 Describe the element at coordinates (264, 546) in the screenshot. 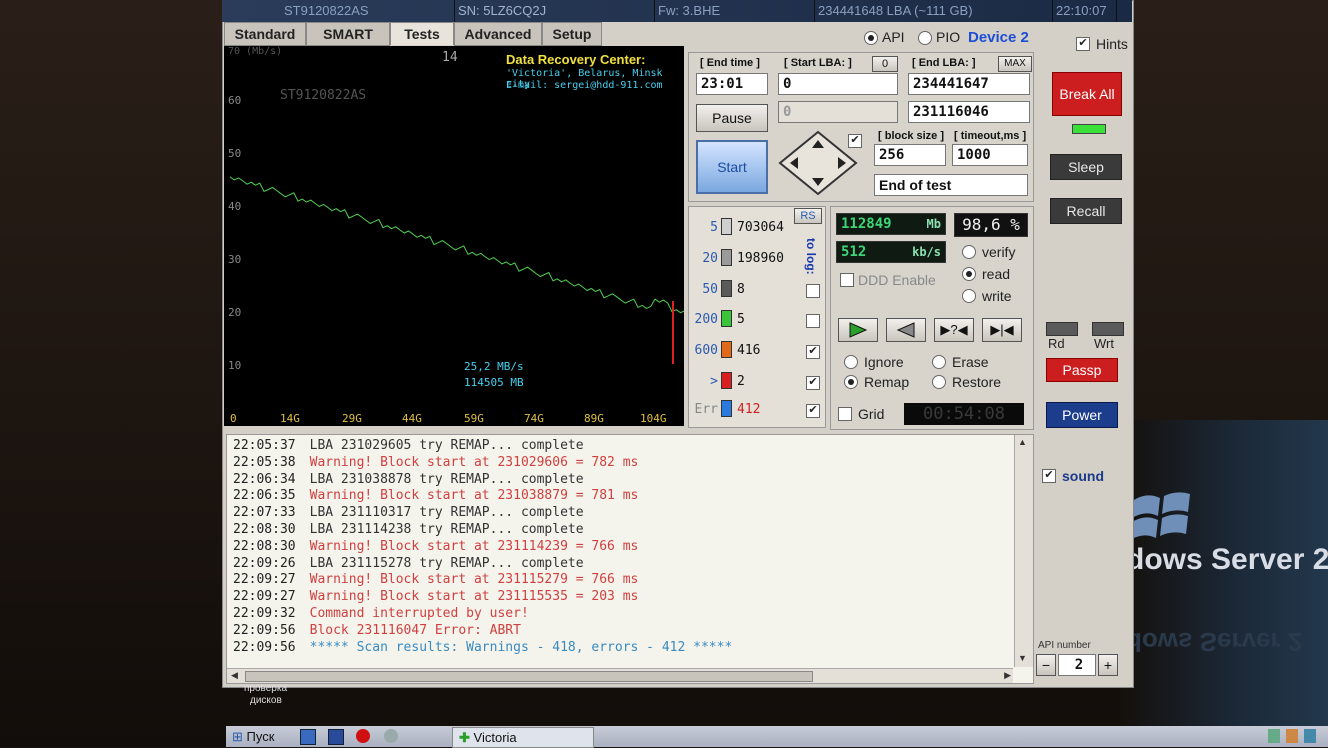

I see `log-time: 22:08:30` at that location.